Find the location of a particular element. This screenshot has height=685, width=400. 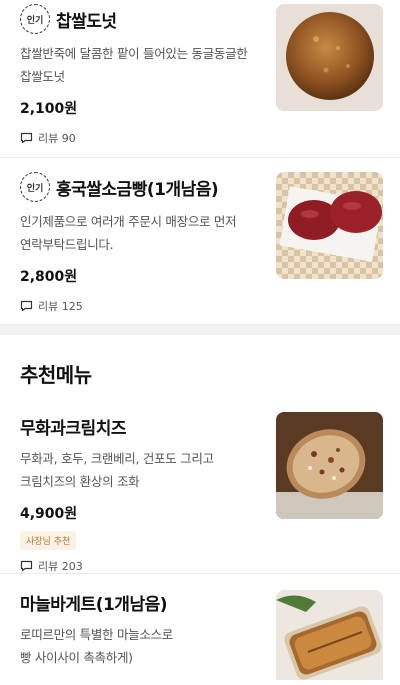

menu-item-description: 인기제품으로 여러개 주문시 매장으로 먼저 연락부탁드립니다. is located at coordinates (140, 233).